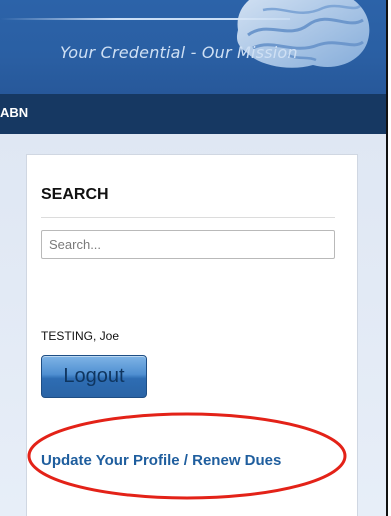 This screenshot has height=516, width=391. I want to click on nav-item-abn: ABN, so click(14, 112).